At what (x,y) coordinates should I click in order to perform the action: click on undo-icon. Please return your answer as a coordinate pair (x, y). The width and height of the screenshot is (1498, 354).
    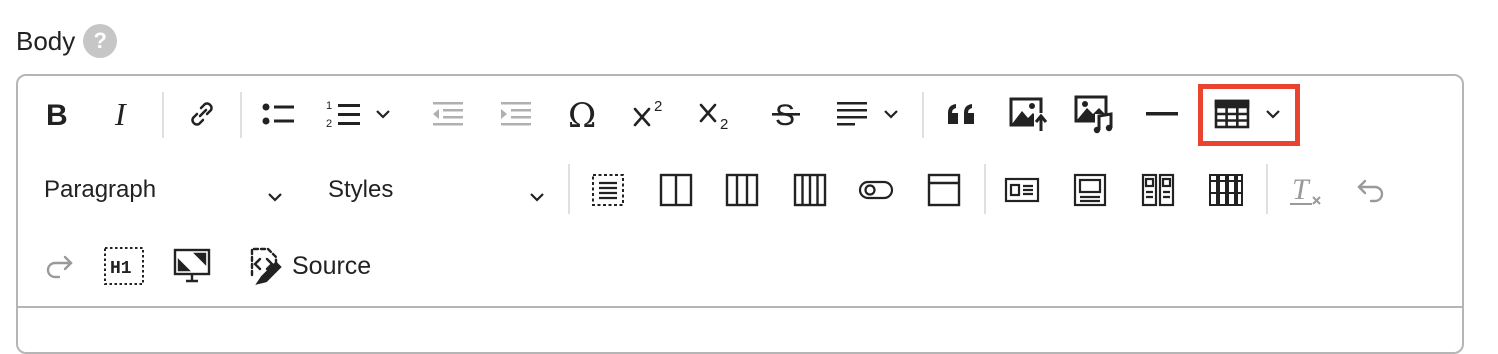
    Looking at the image, I should click on (1372, 190).